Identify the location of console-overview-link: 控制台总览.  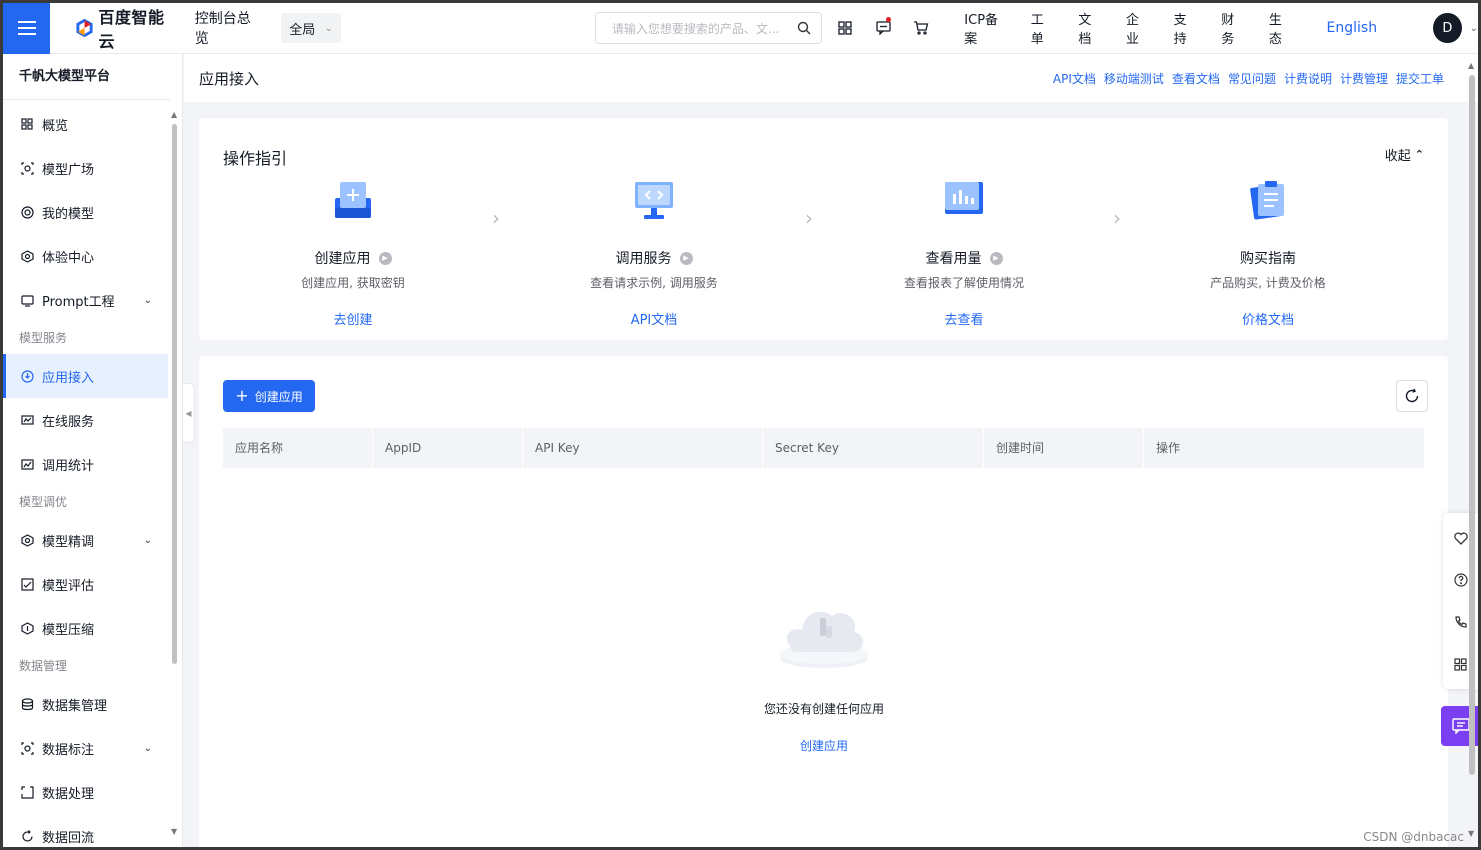
(228, 28).